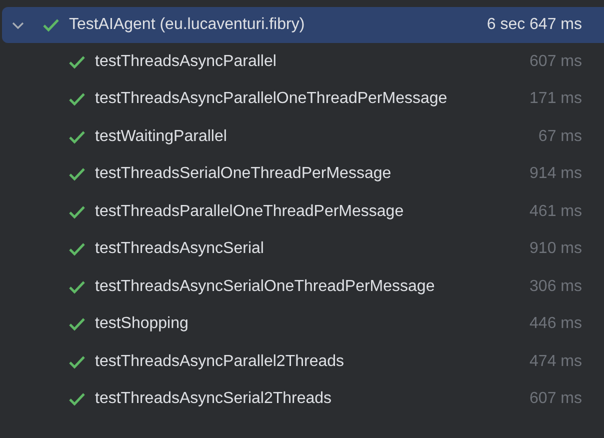  What do you see at coordinates (556, 324) in the screenshot?
I see `test-duration: 446 ms` at bounding box center [556, 324].